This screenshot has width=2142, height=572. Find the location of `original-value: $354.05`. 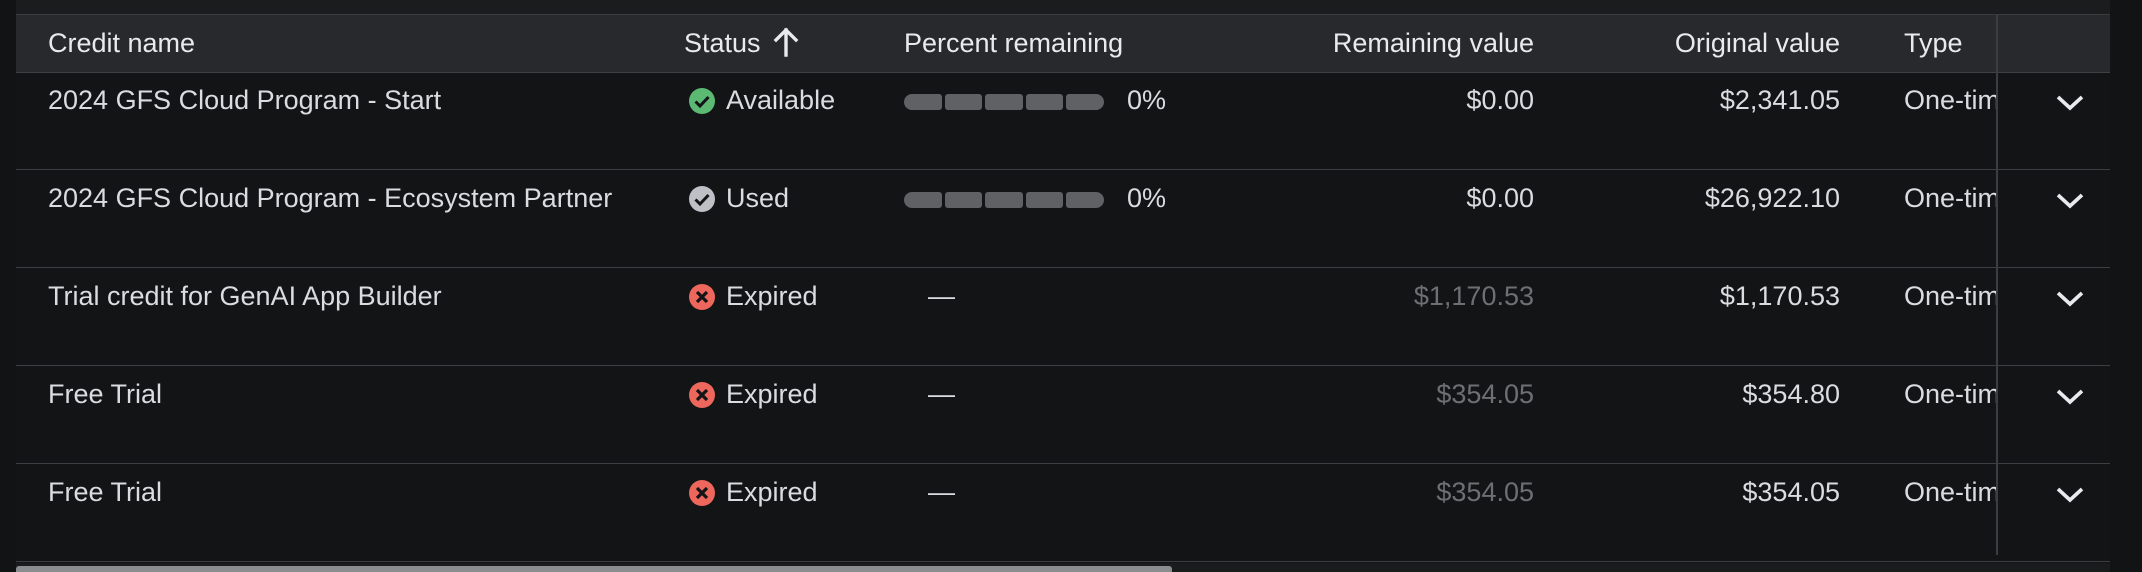

original-value: $354.05 is located at coordinates (1791, 492).